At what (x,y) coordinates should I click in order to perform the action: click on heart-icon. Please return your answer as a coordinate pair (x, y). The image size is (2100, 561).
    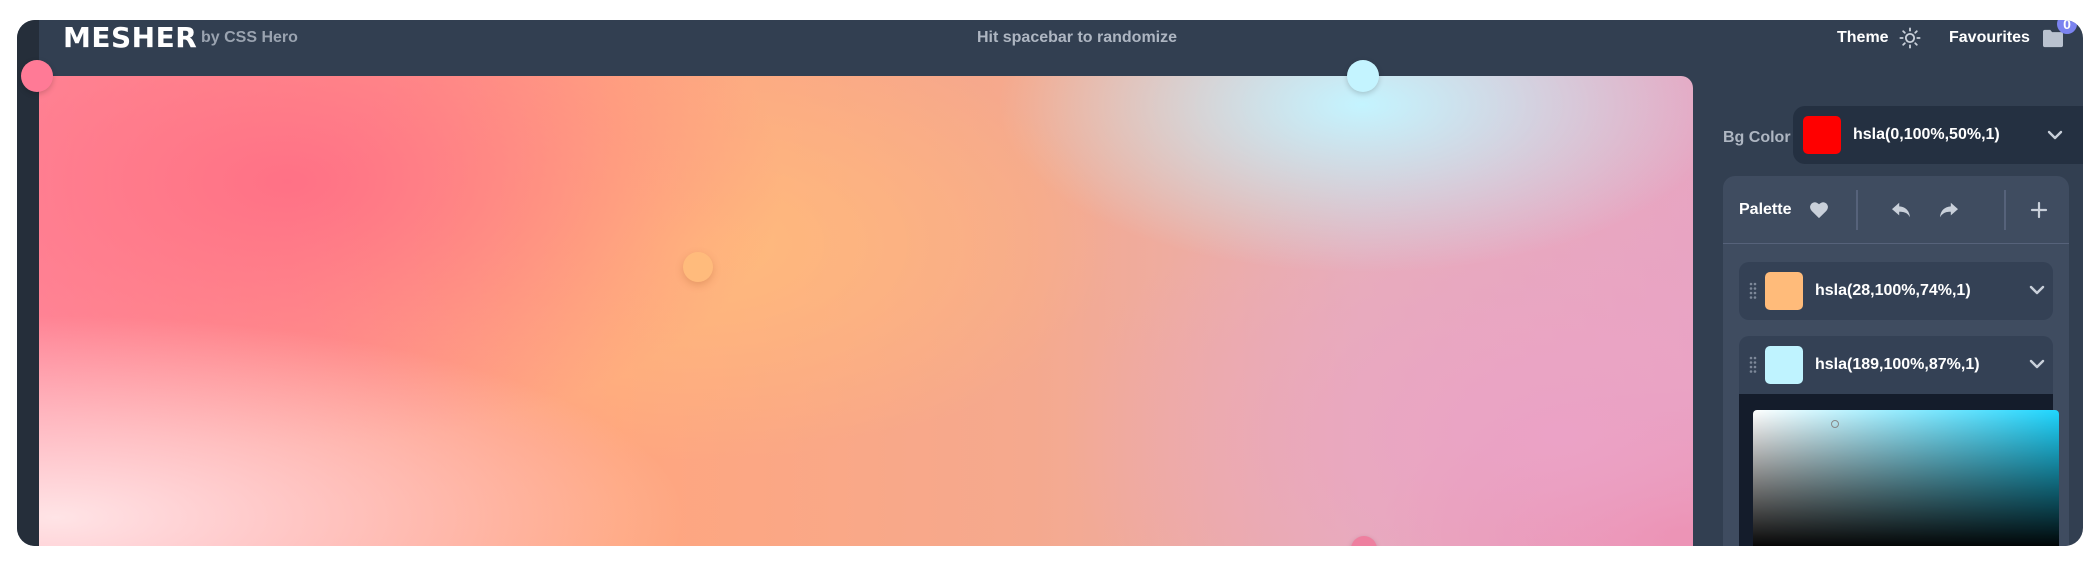
    Looking at the image, I should click on (1819, 210).